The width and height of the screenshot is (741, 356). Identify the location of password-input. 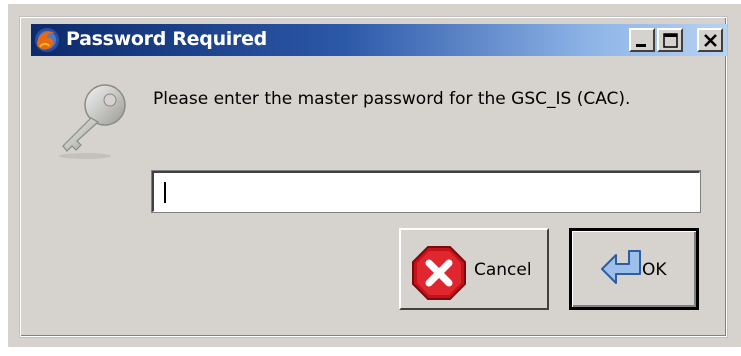
(426, 191).